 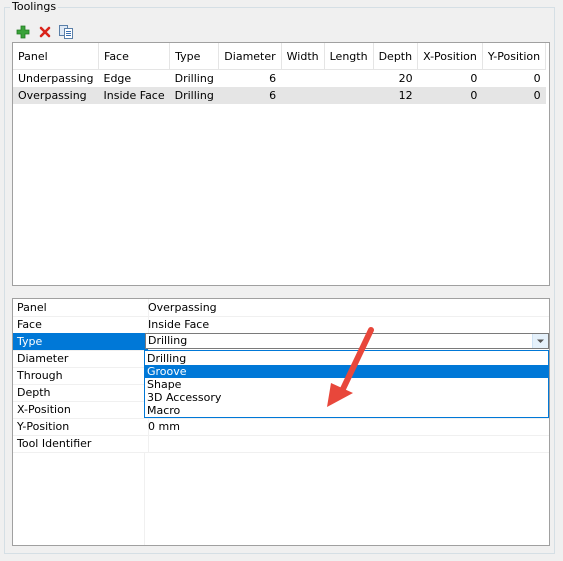 What do you see at coordinates (395, 79) in the screenshot?
I see `table-cell: 20` at bounding box center [395, 79].